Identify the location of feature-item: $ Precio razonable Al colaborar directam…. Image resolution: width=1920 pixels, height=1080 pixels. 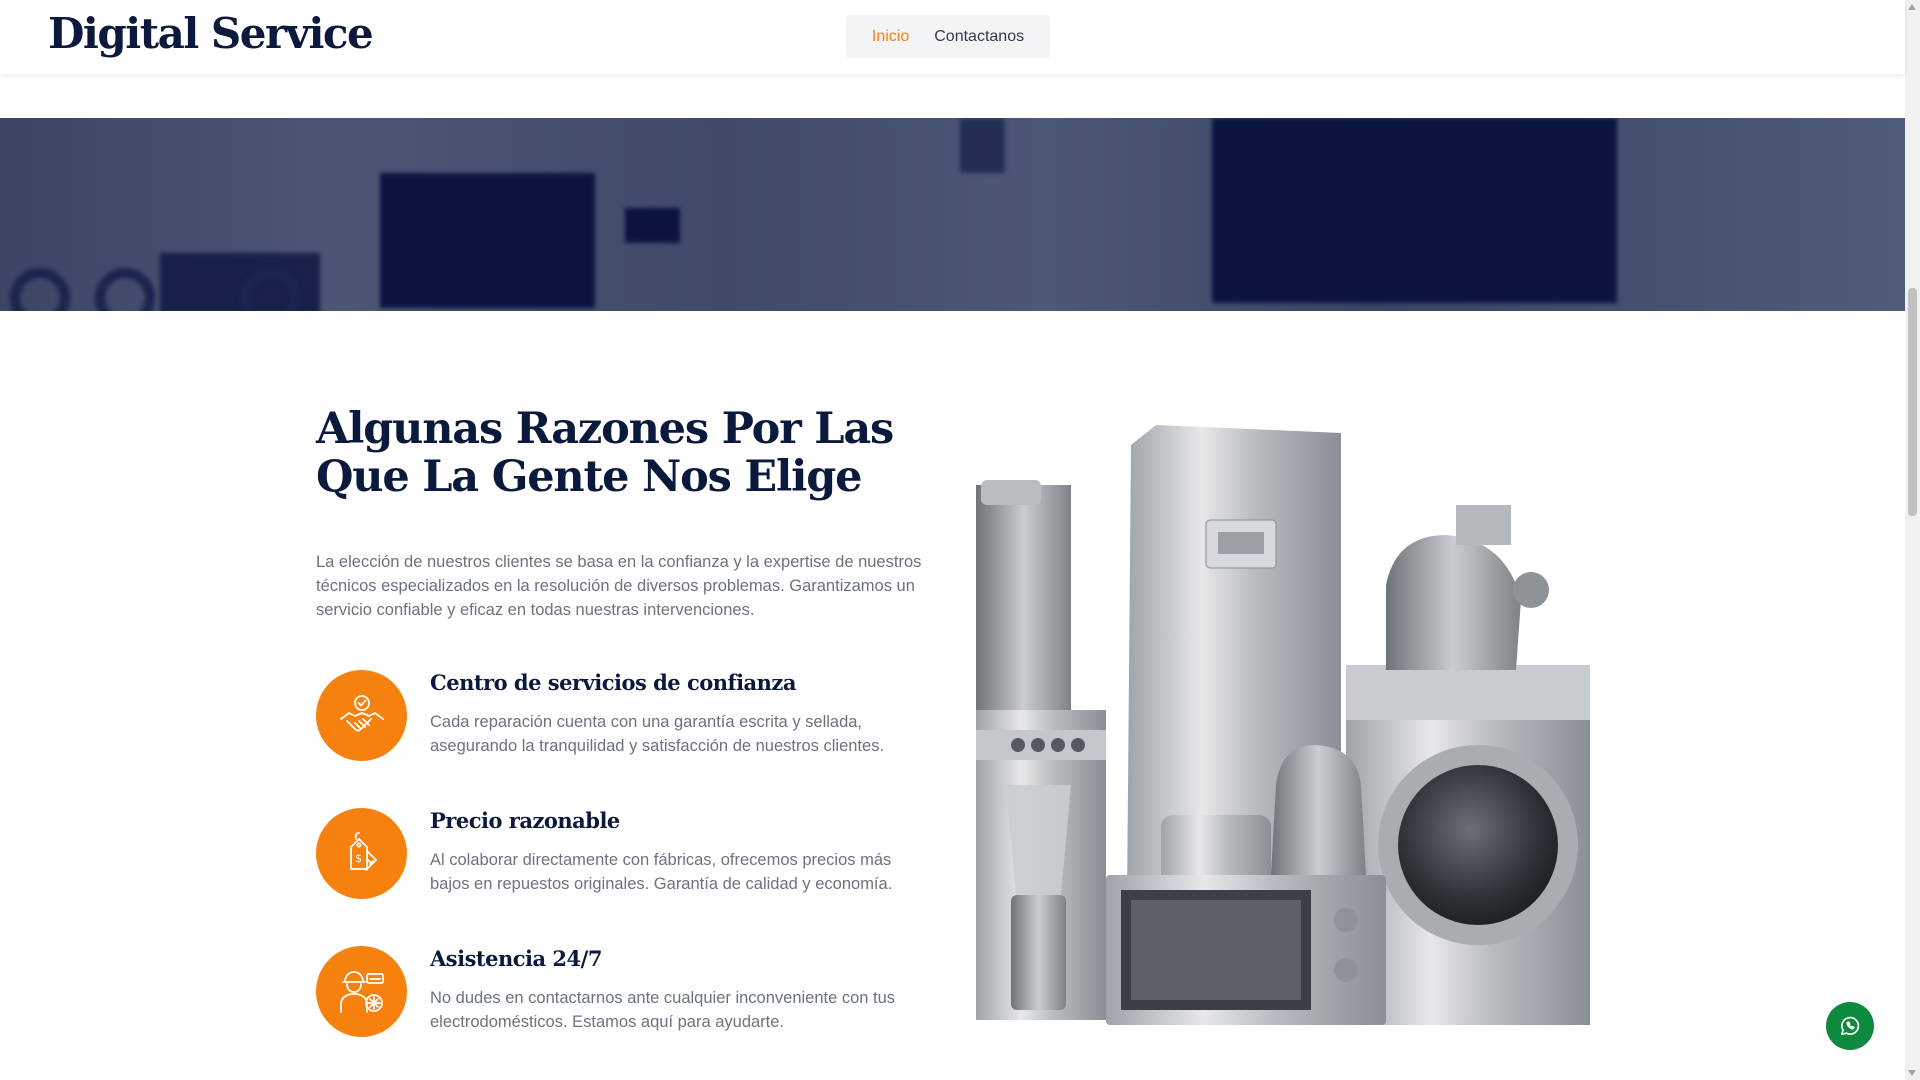
(626, 854).